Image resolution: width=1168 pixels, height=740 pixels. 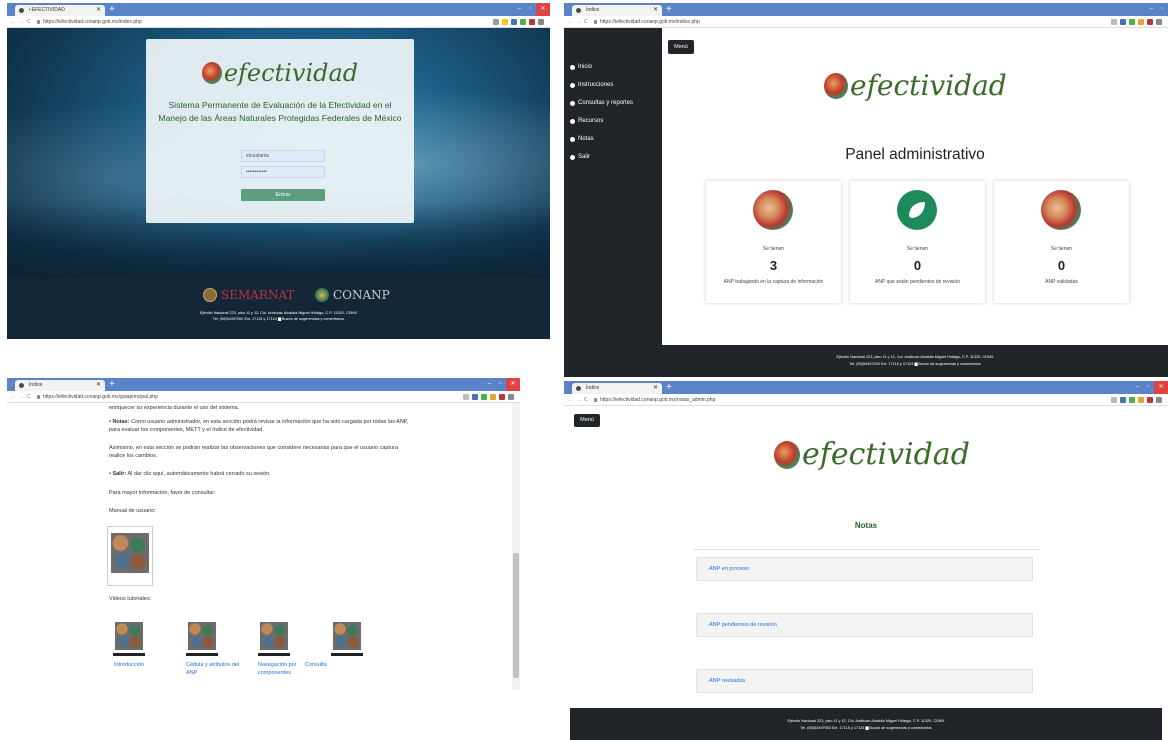 I want to click on sidebar-item-salir: Salir, so click(x=580, y=157).